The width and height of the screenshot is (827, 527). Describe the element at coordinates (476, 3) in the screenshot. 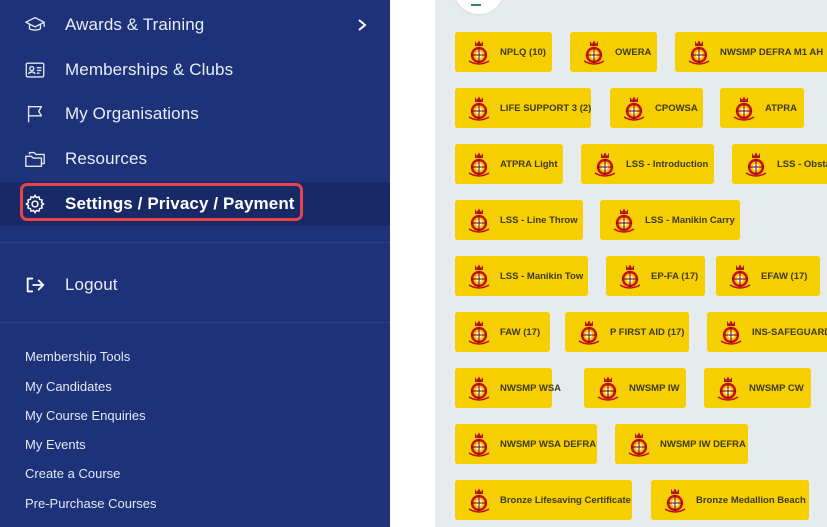

I see `circle-mark-icon` at that location.